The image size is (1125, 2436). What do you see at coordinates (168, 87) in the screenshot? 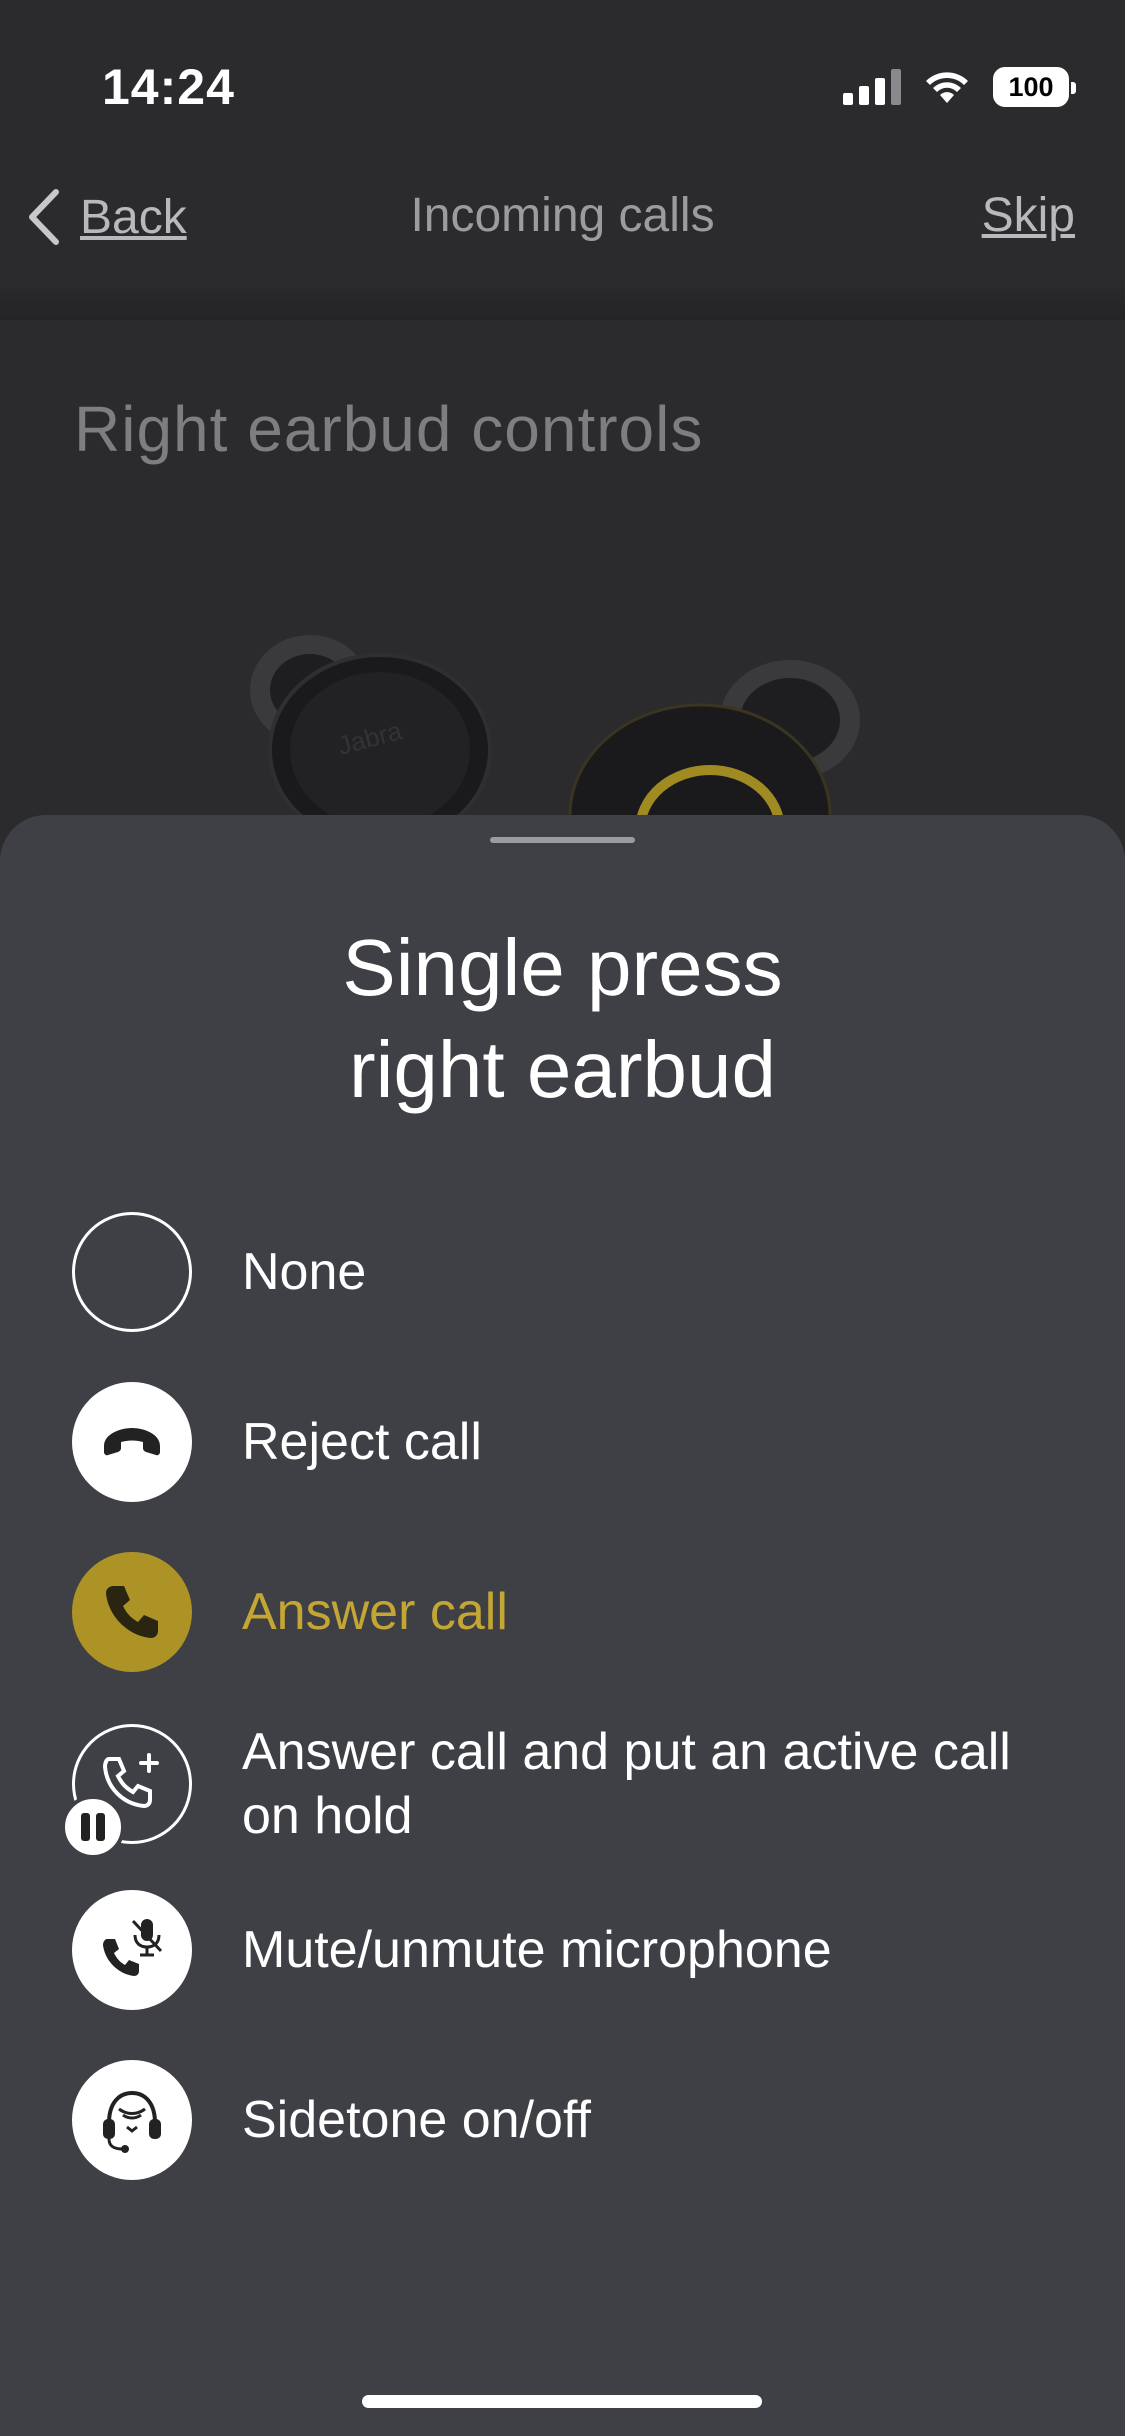
I see `status-time: 14:24` at bounding box center [168, 87].